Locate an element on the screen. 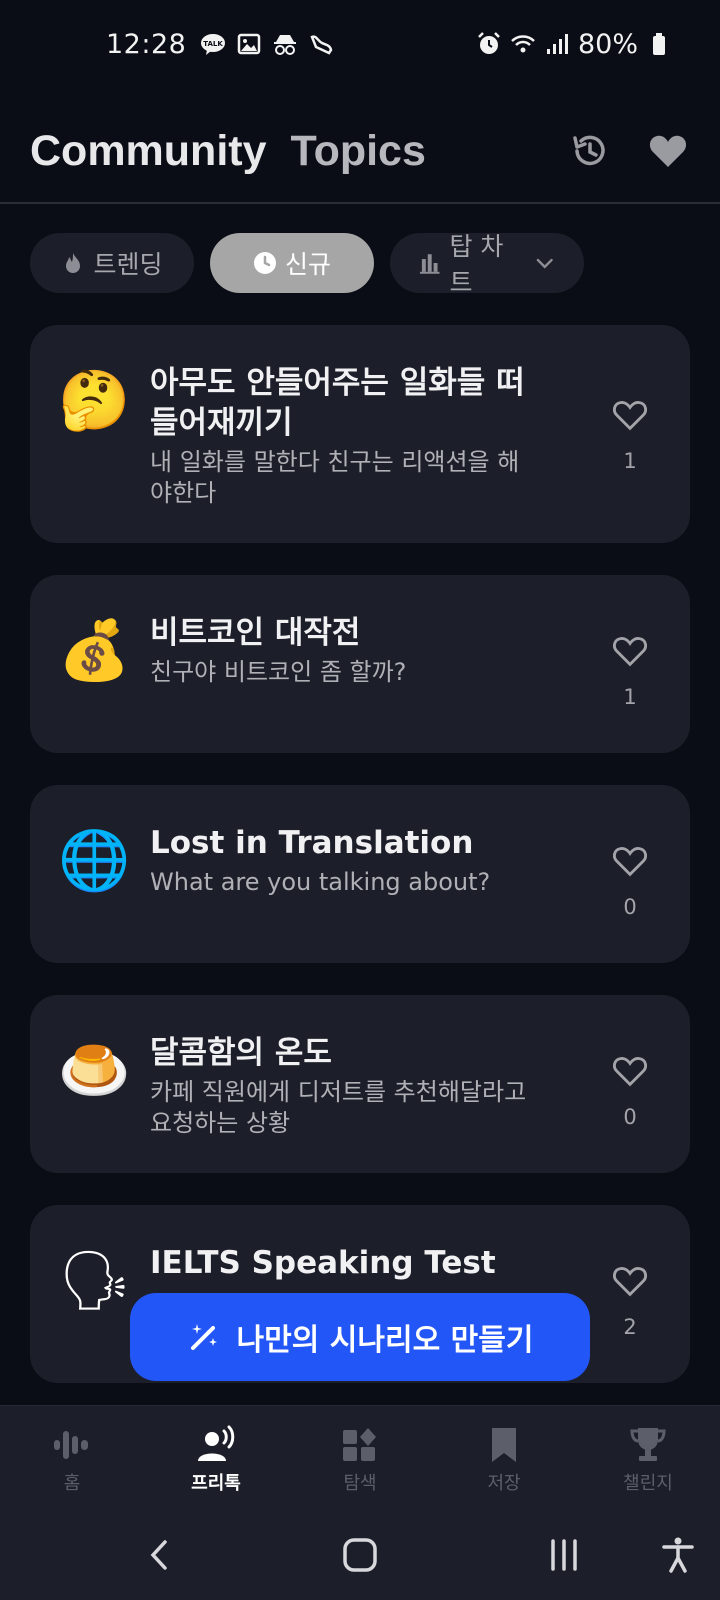  history-button is located at coordinates (590, 151).